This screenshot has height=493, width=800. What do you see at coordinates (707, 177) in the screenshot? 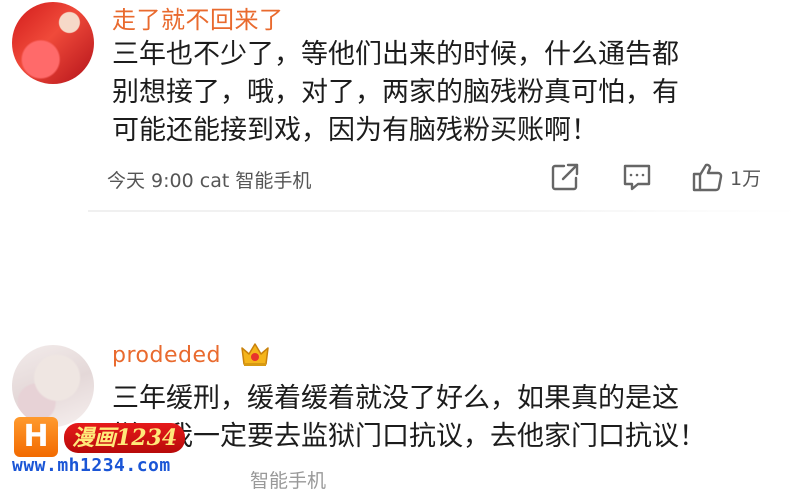
I see `thumbs-up-icon` at bounding box center [707, 177].